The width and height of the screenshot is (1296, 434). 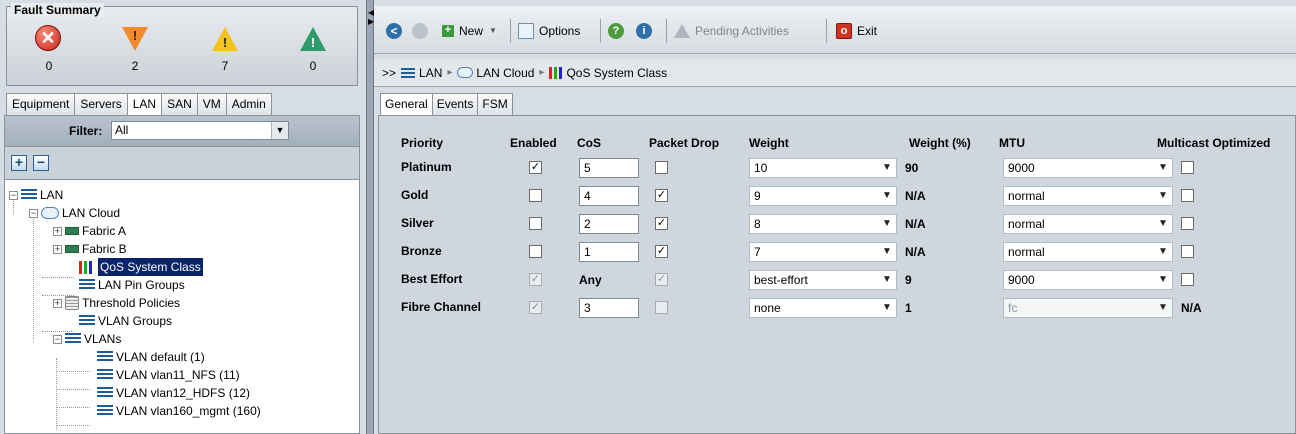 I want to click on tree-item-threshold-policies: + Threshold Policies, so click(x=116, y=303).